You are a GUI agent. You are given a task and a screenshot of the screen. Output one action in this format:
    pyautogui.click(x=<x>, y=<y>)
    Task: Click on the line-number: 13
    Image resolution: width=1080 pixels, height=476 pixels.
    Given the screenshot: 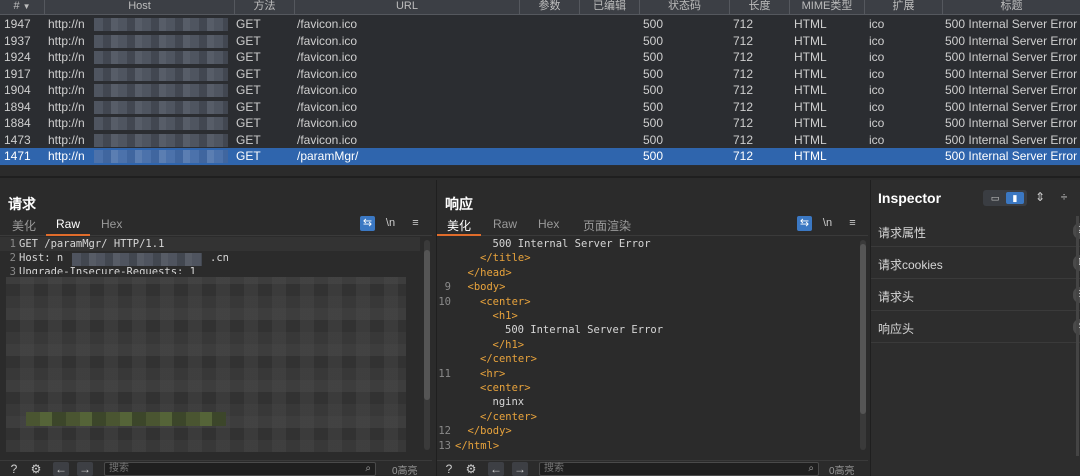 What is the action you would take?
    pyautogui.click(x=444, y=445)
    